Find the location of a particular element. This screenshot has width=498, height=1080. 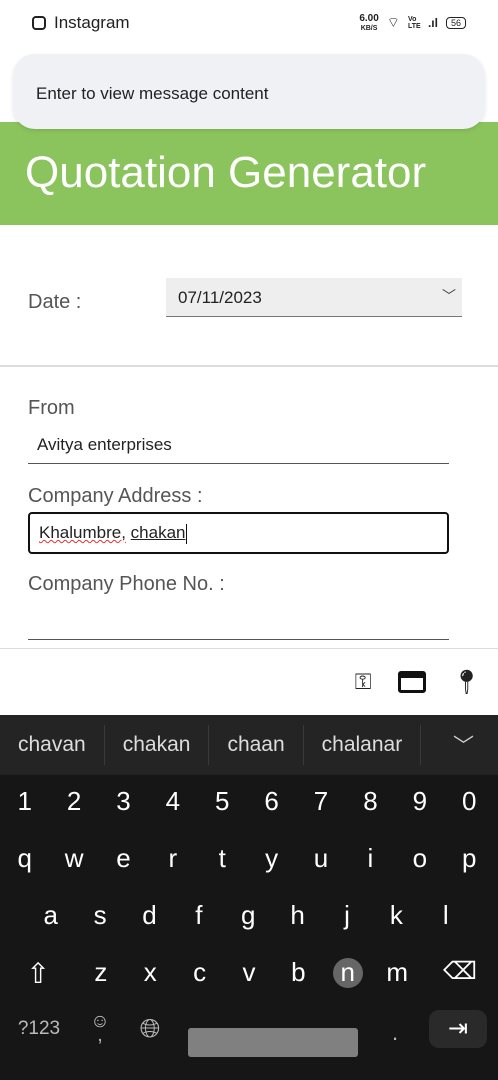

key-icon: ⚿ is located at coordinates (363, 682).